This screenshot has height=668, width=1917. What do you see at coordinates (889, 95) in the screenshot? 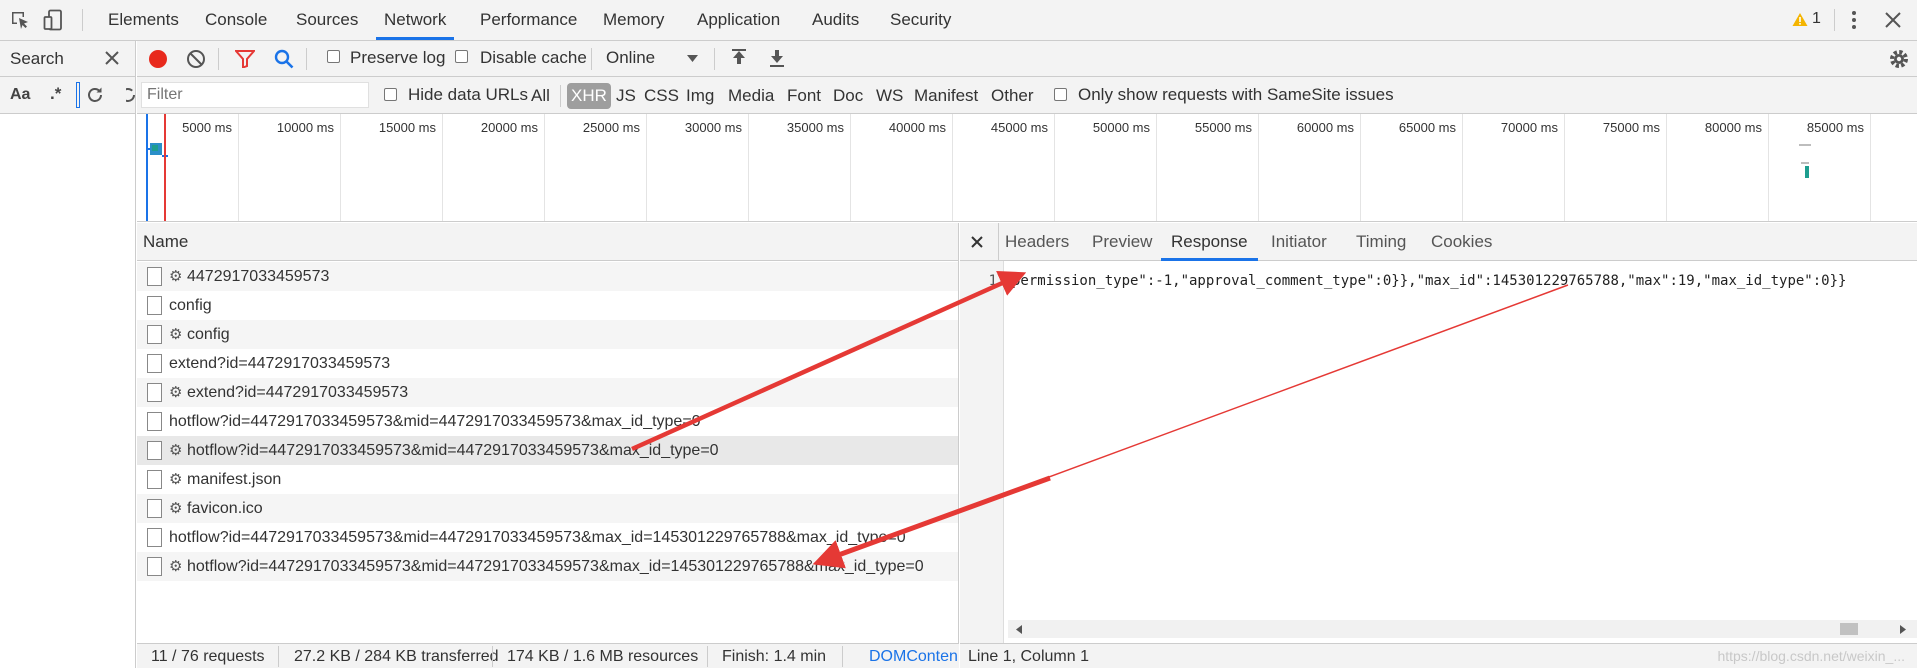
I see `type-filter-ws: WS` at bounding box center [889, 95].